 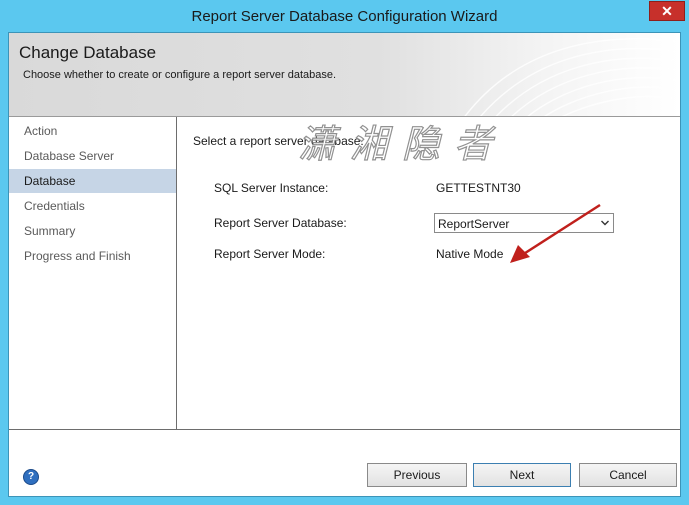 What do you see at coordinates (92, 206) in the screenshot?
I see `nav-item-credentials: Credentials` at bounding box center [92, 206].